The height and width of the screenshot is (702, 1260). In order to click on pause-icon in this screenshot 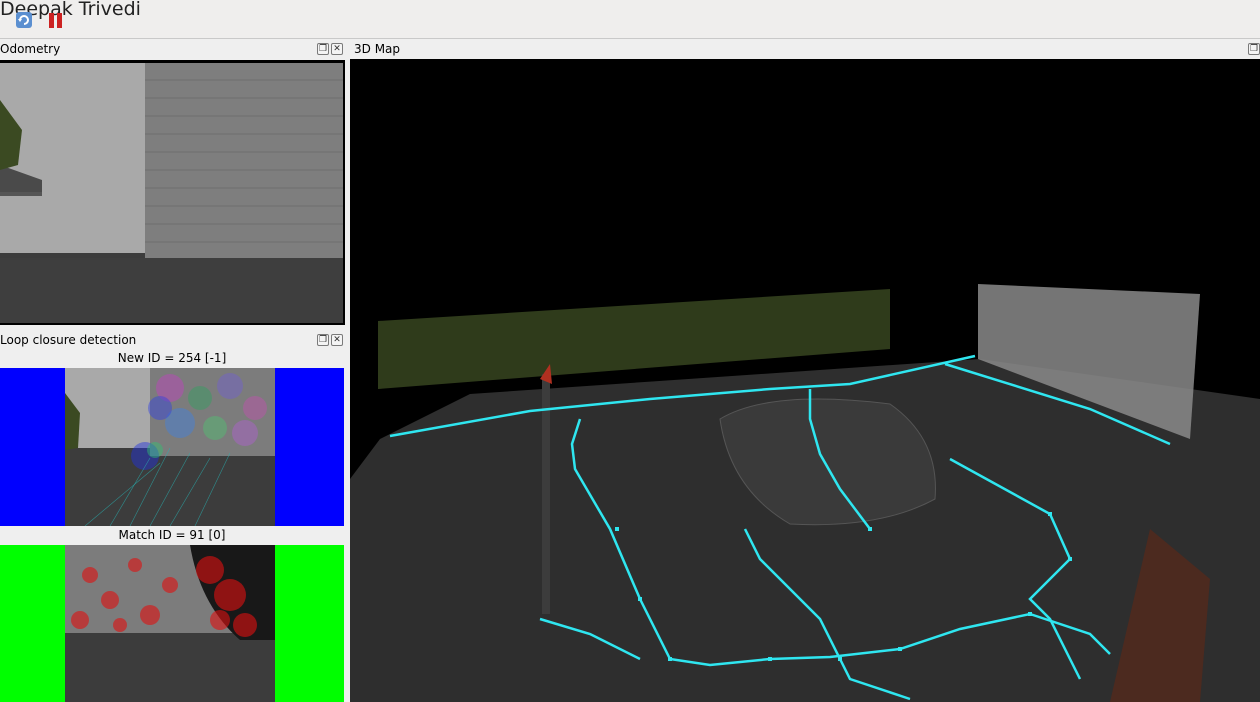, I will do `click(55, 20)`.